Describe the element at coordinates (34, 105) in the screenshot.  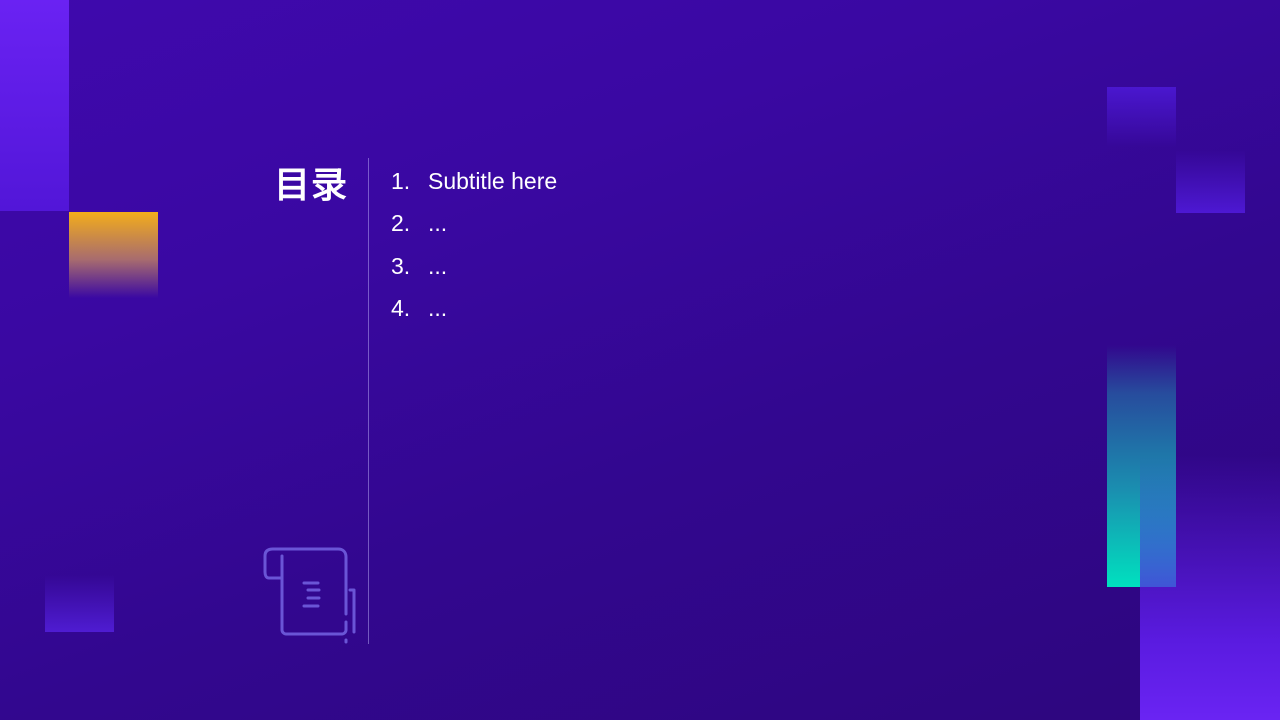
I see `decorative-block-top-left` at that location.